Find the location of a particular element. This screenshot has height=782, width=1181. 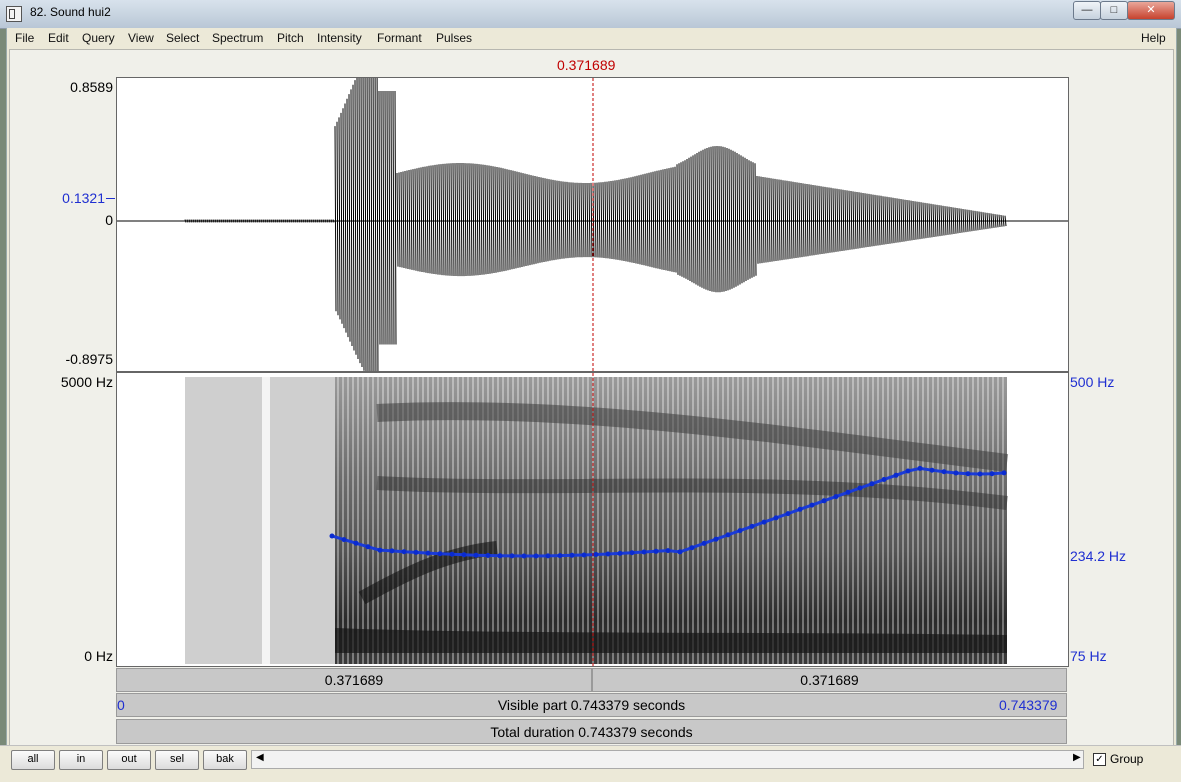

close-icon: ✕ is located at coordinates (1151, 10).